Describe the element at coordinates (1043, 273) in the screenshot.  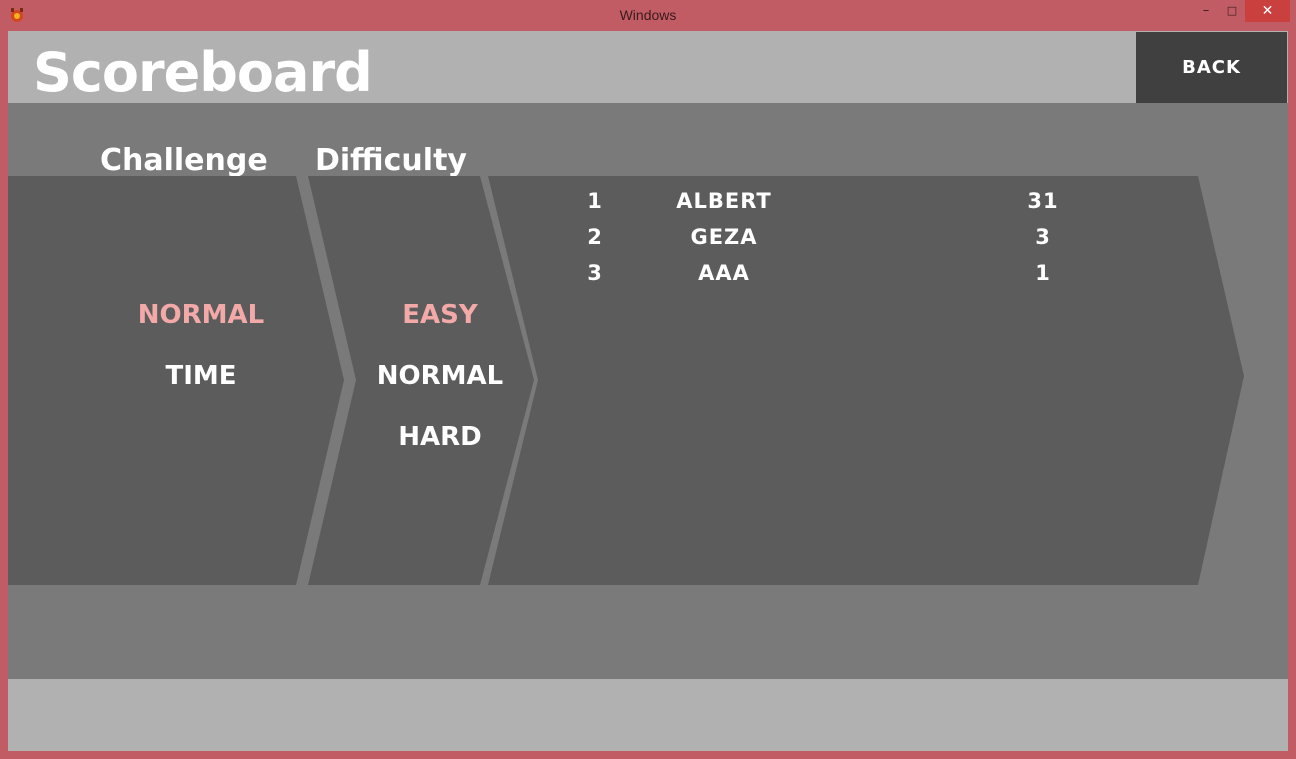
I see `score-value: 1` at that location.